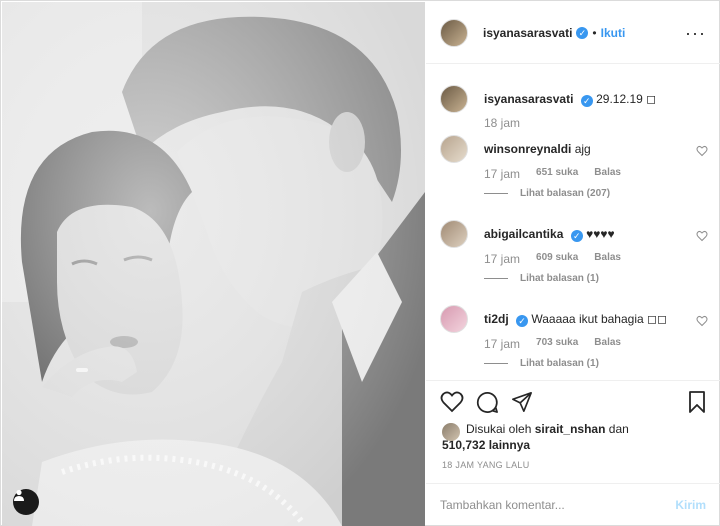  Describe the element at coordinates (697, 402) in the screenshot. I see `bookmark-icon` at that location.